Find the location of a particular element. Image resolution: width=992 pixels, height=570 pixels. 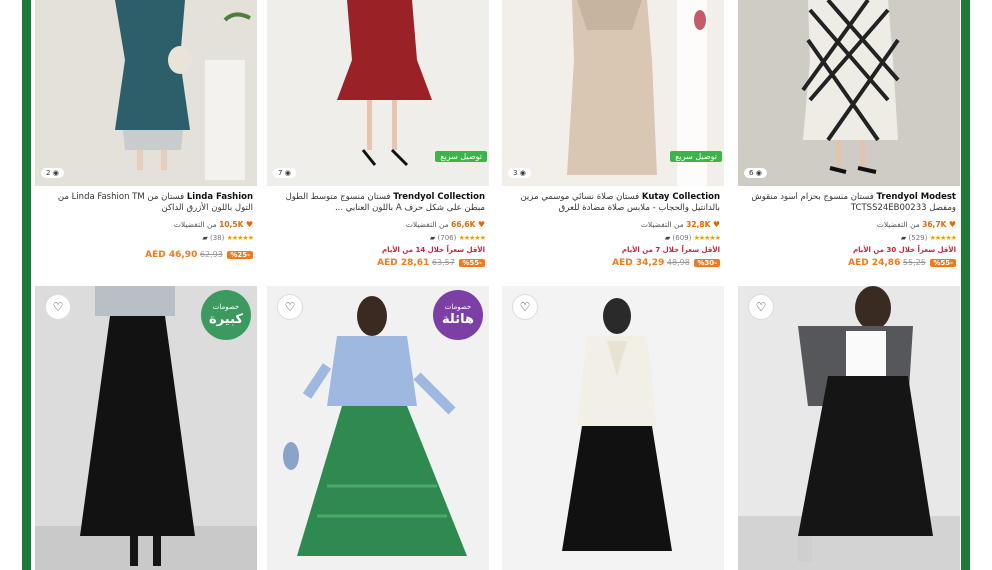

favorites-line: ♥ 66,6K من التفضيلات is located at coordinates (378, 225).